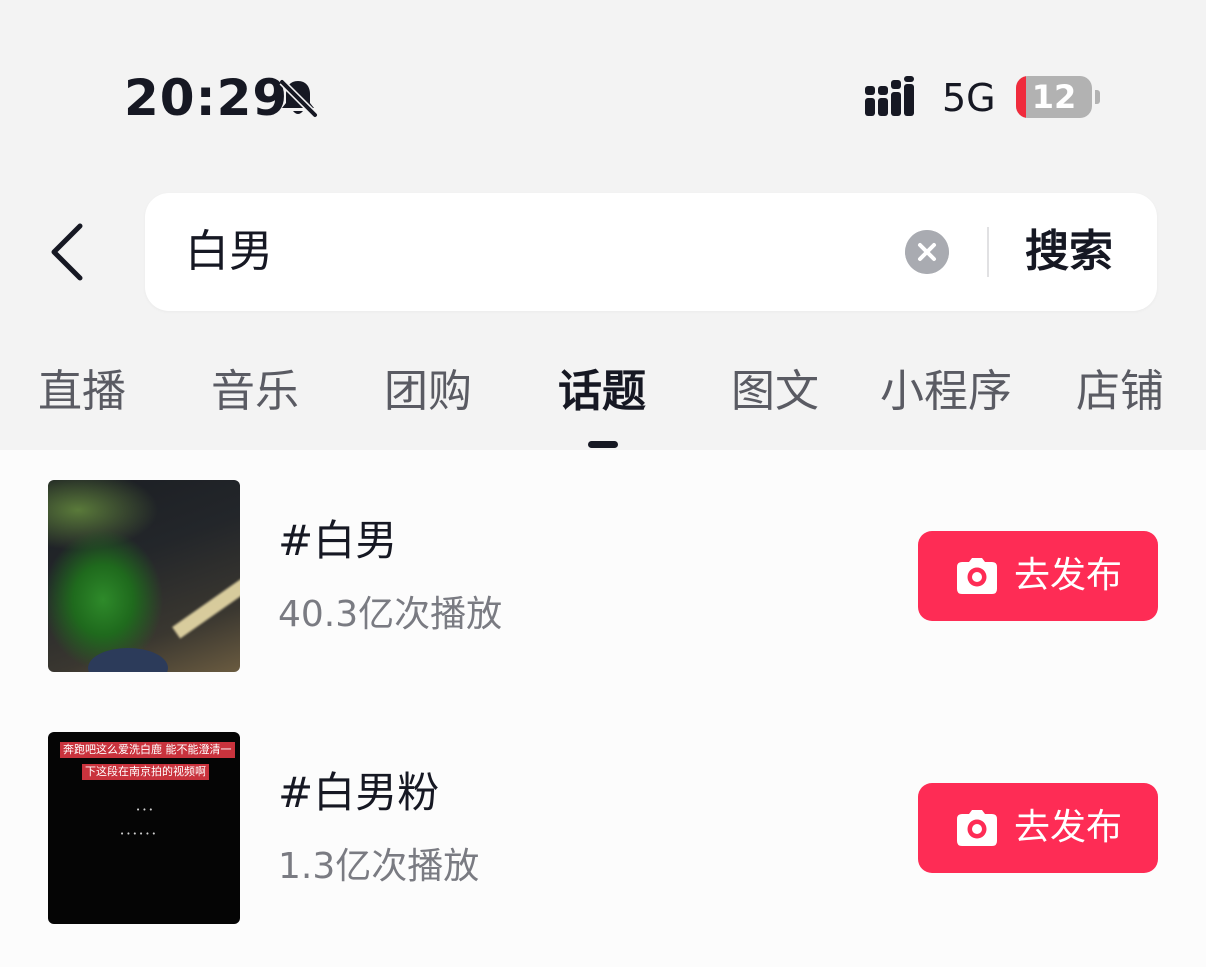  I want to click on thumbnail-caption: 下这段在南京拍的视频啊, so click(145, 772).